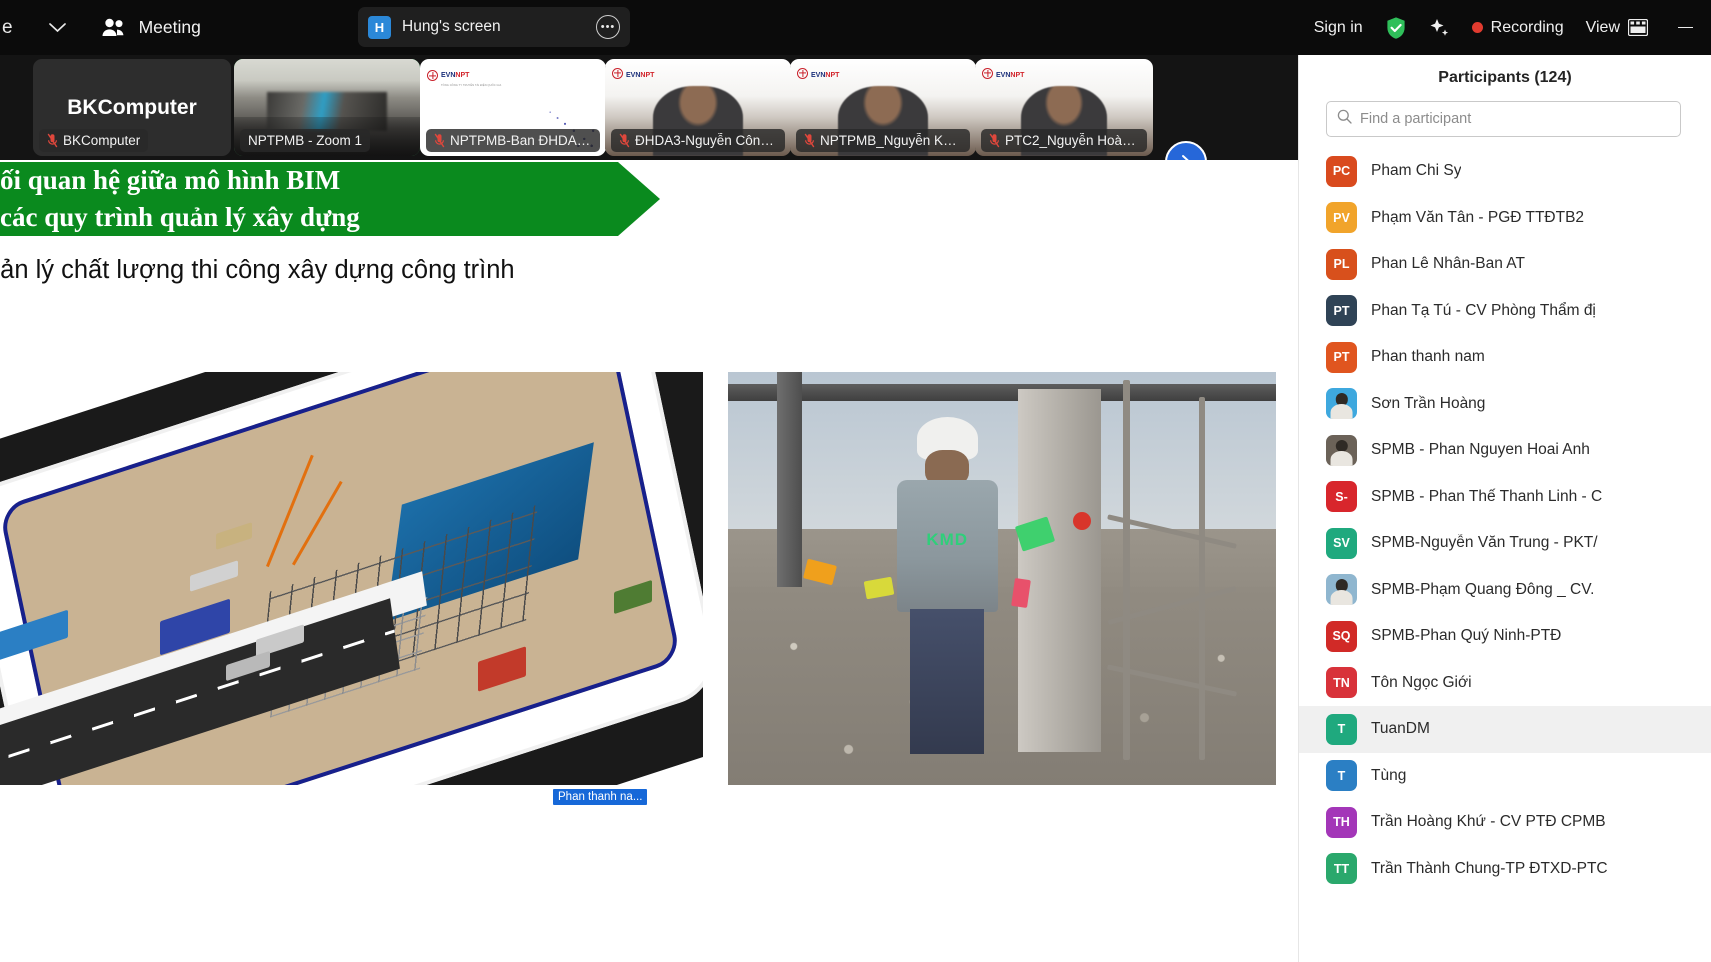 The height and width of the screenshot is (962, 1711). What do you see at coordinates (1518, 28) in the screenshot?
I see `recording-indicator: Recording` at bounding box center [1518, 28].